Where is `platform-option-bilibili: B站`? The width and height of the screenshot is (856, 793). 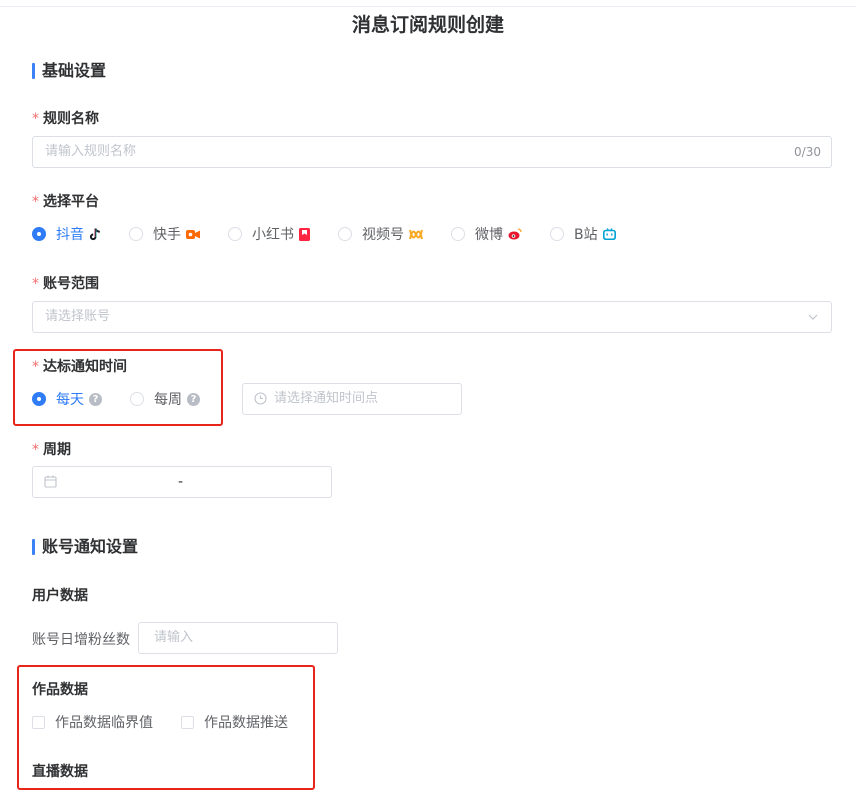 platform-option-bilibili: B站 is located at coordinates (583, 234).